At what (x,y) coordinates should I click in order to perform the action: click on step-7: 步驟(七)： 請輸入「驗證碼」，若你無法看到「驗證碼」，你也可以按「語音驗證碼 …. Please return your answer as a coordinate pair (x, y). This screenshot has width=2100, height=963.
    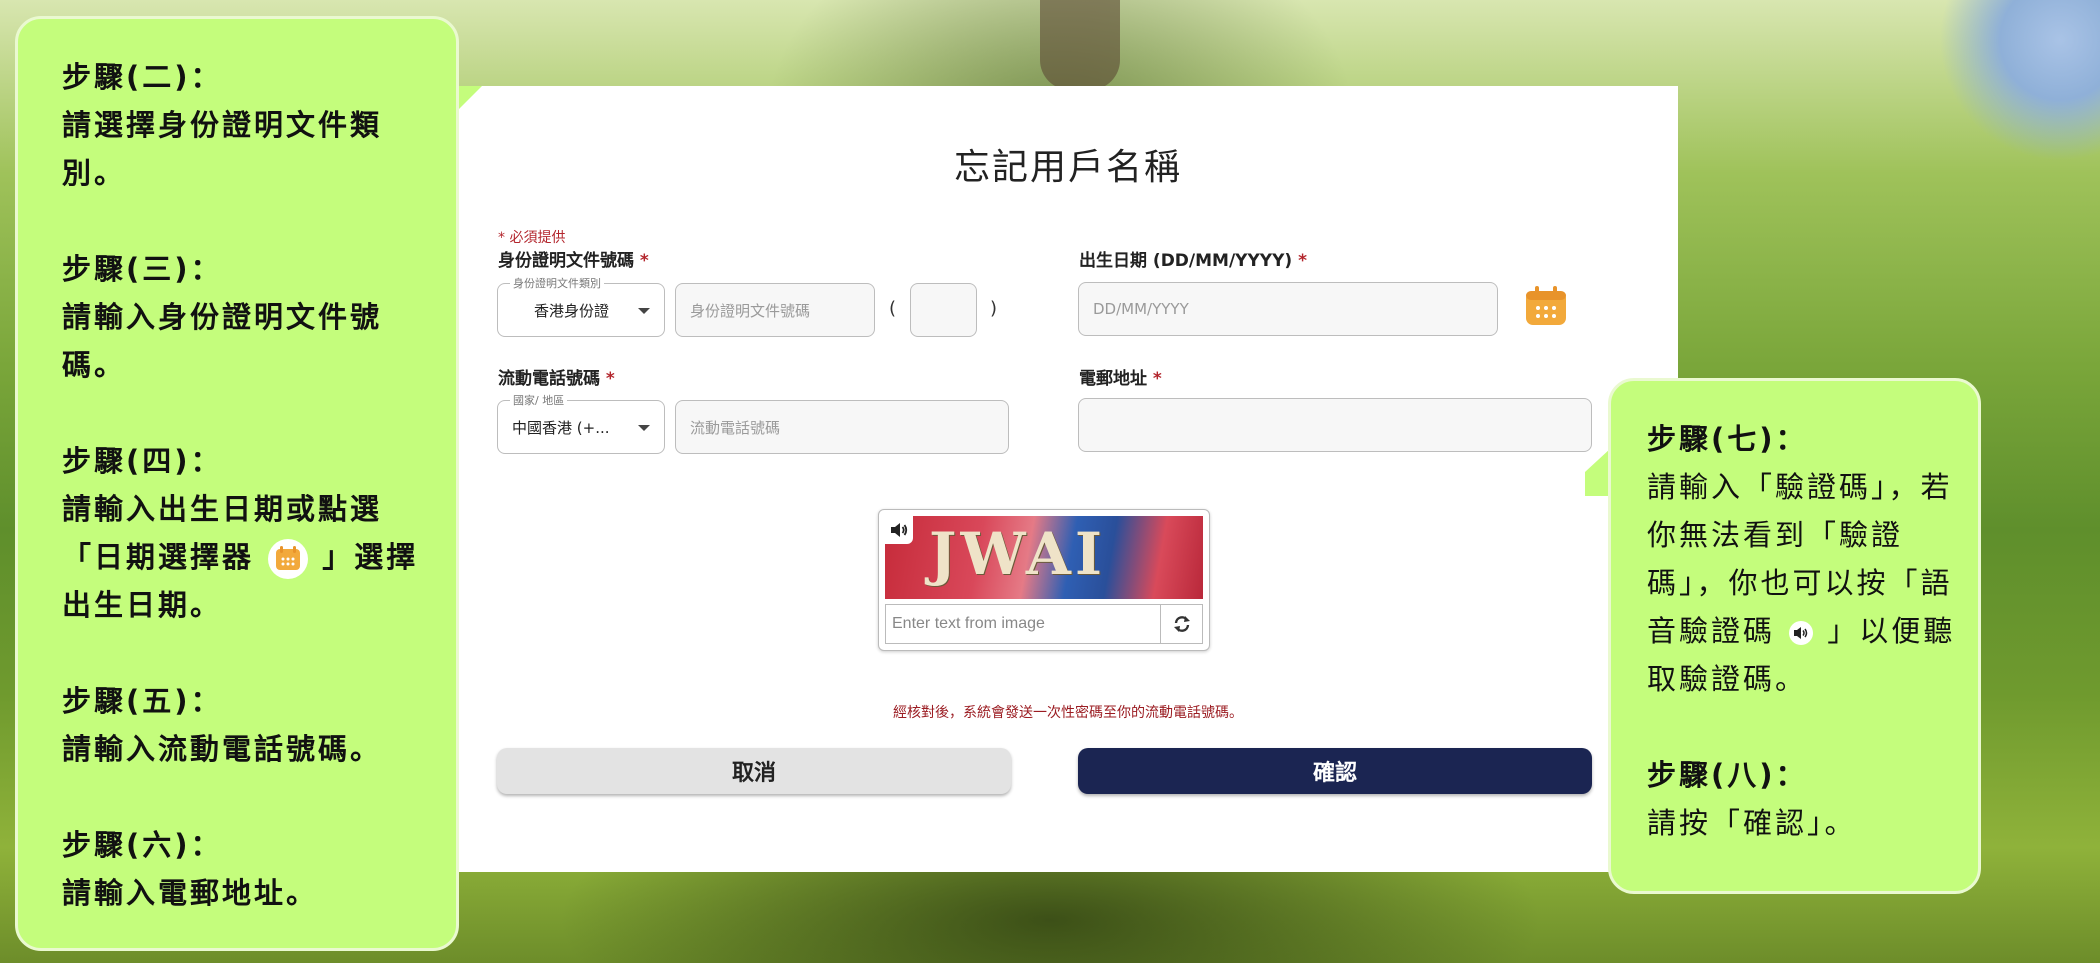
    Looking at the image, I should click on (1807, 559).